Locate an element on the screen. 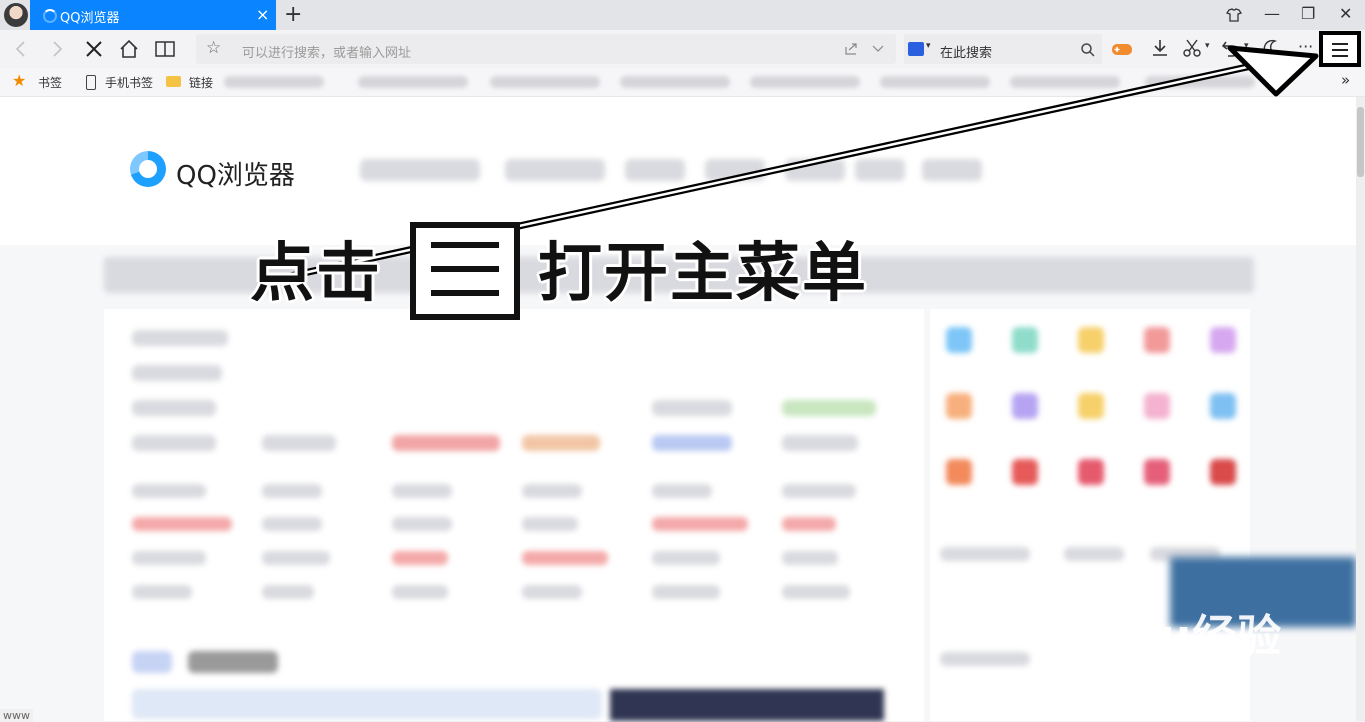 The height and width of the screenshot is (722, 1365). status-bar-text: www is located at coordinates (16, 715).